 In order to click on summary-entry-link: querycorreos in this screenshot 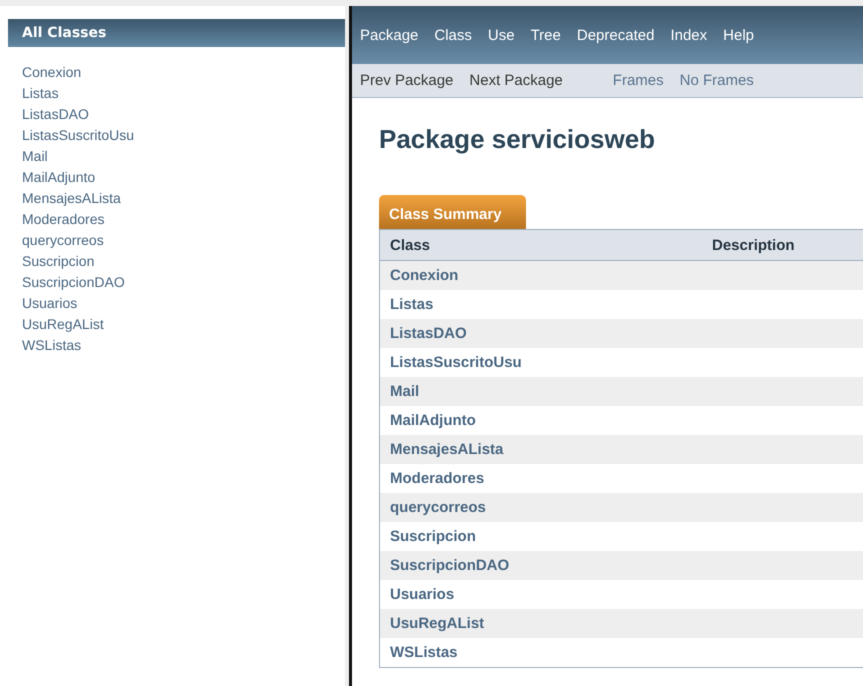, I will do `click(433, 507)`.